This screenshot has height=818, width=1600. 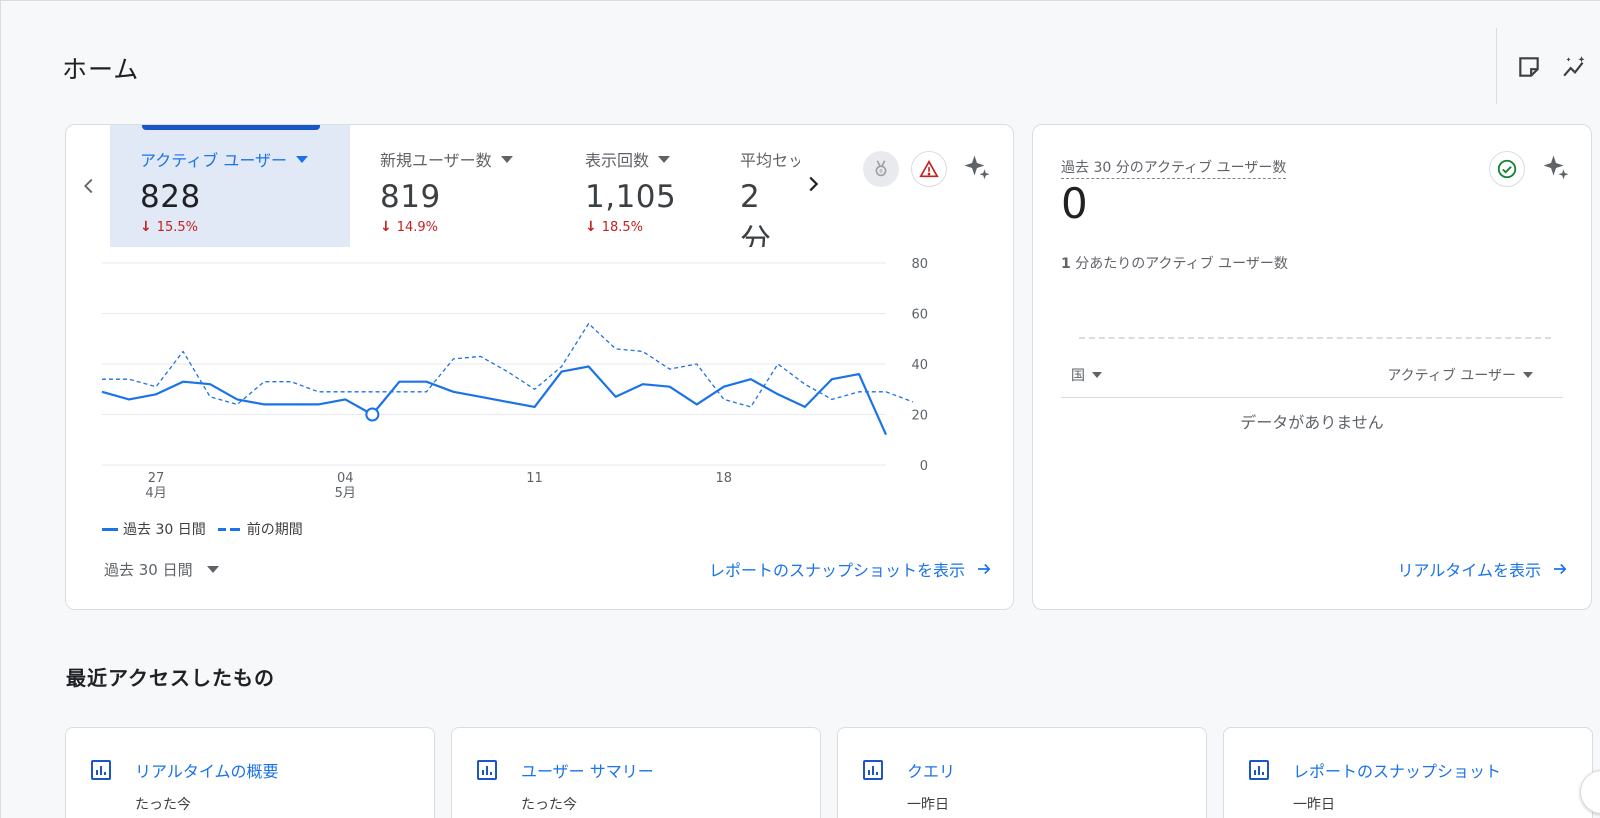 What do you see at coordinates (1460, 375) in the screenshot?
I see `active-users-column-header: アクティブ ユーザー` at bounding box center [1460, 375].